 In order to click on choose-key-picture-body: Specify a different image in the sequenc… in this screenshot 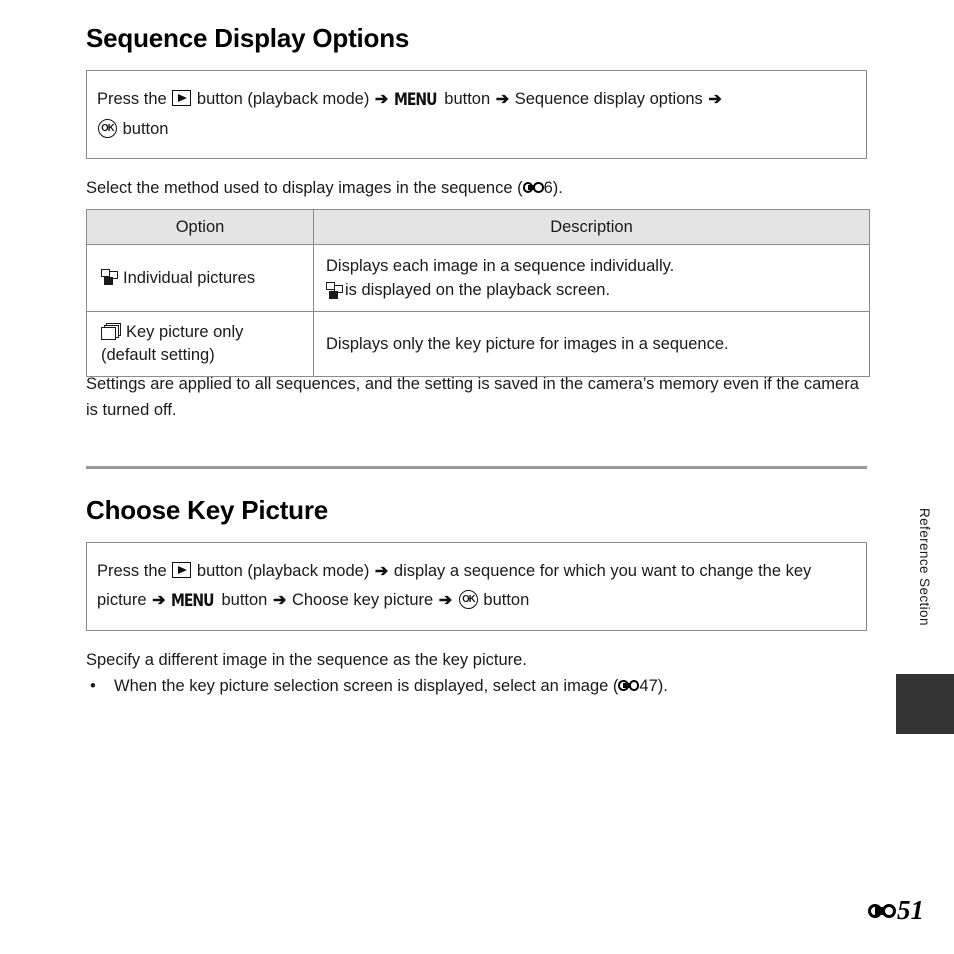, I will do `click(306, 660)`.